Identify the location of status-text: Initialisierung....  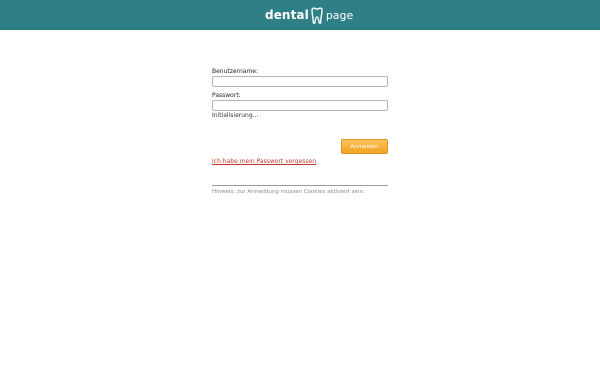
(235, 115).